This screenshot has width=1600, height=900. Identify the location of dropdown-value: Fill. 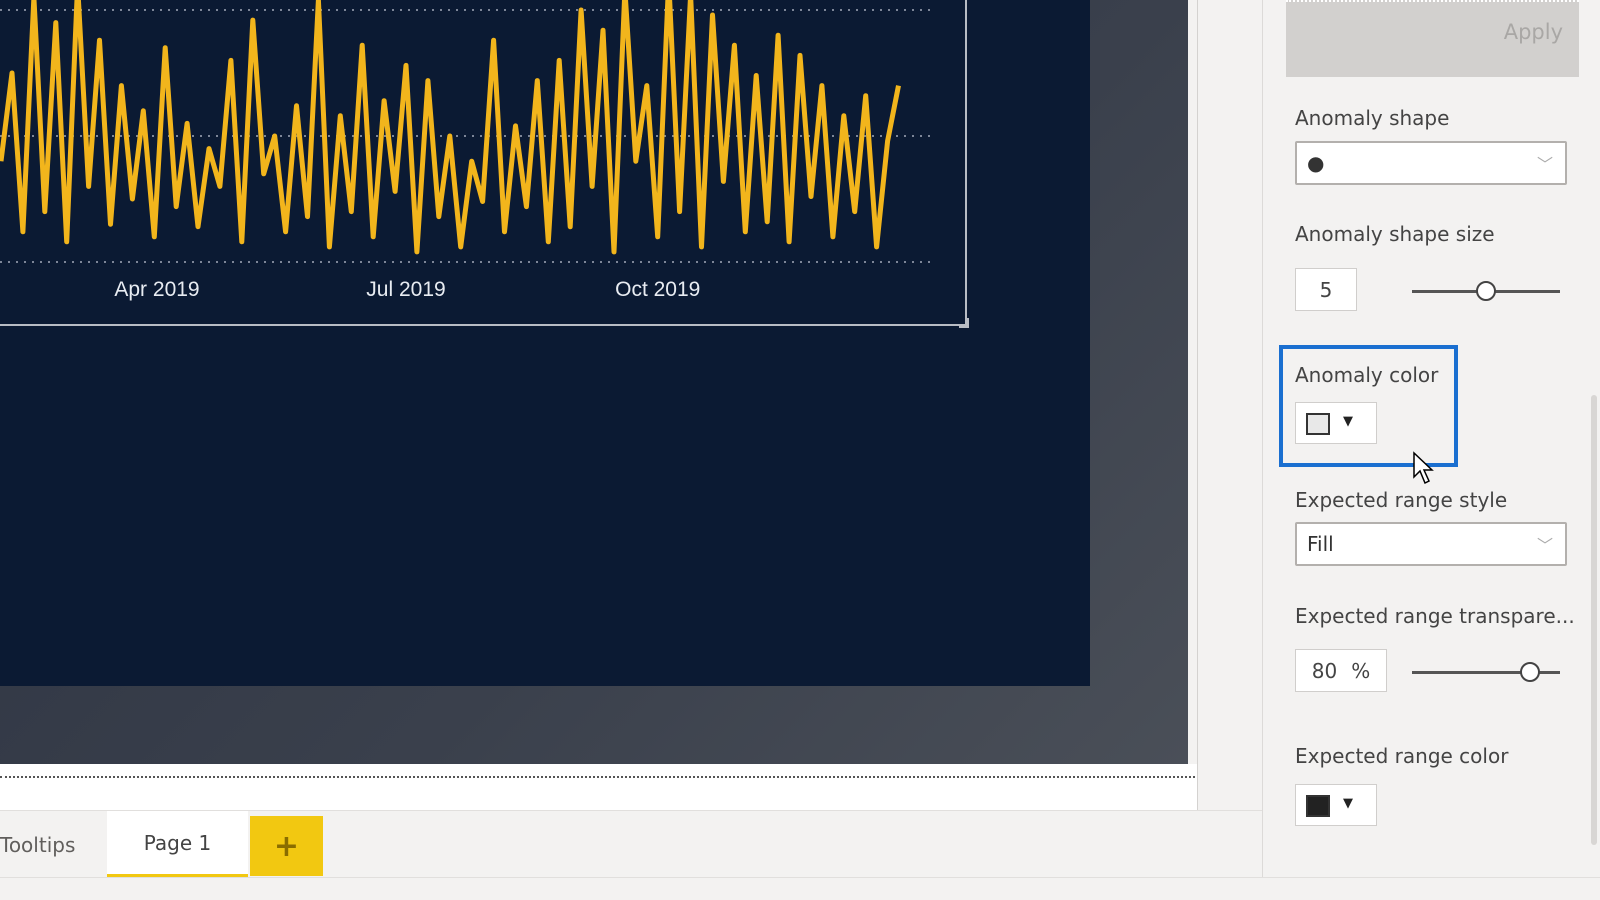
(1320, 544).